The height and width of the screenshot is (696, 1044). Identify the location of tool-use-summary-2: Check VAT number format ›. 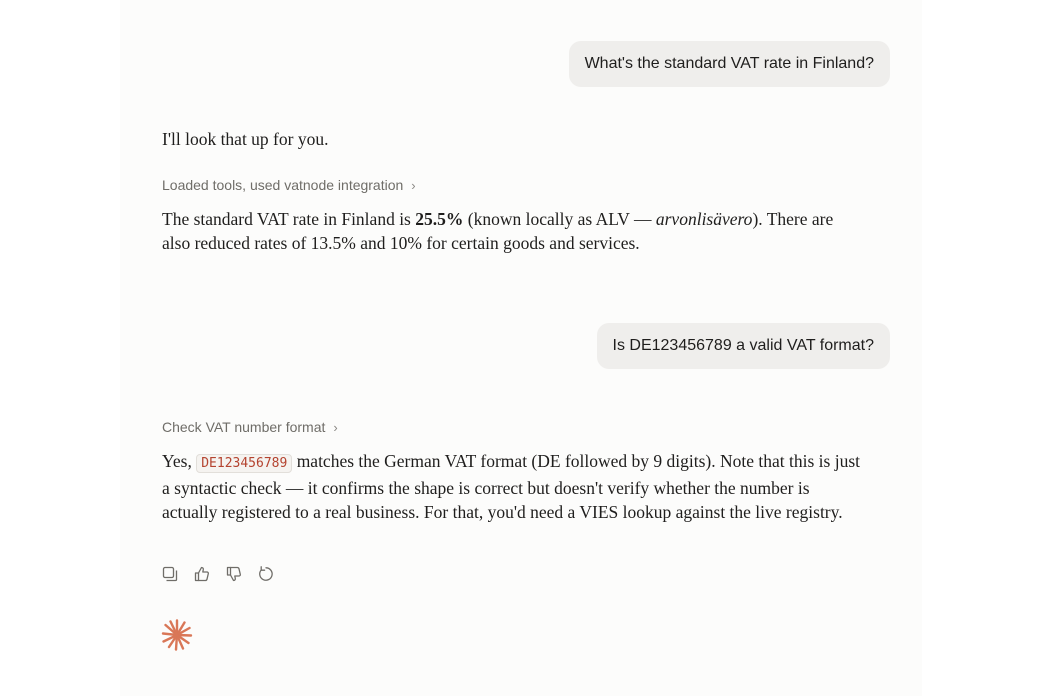
(250, 427).